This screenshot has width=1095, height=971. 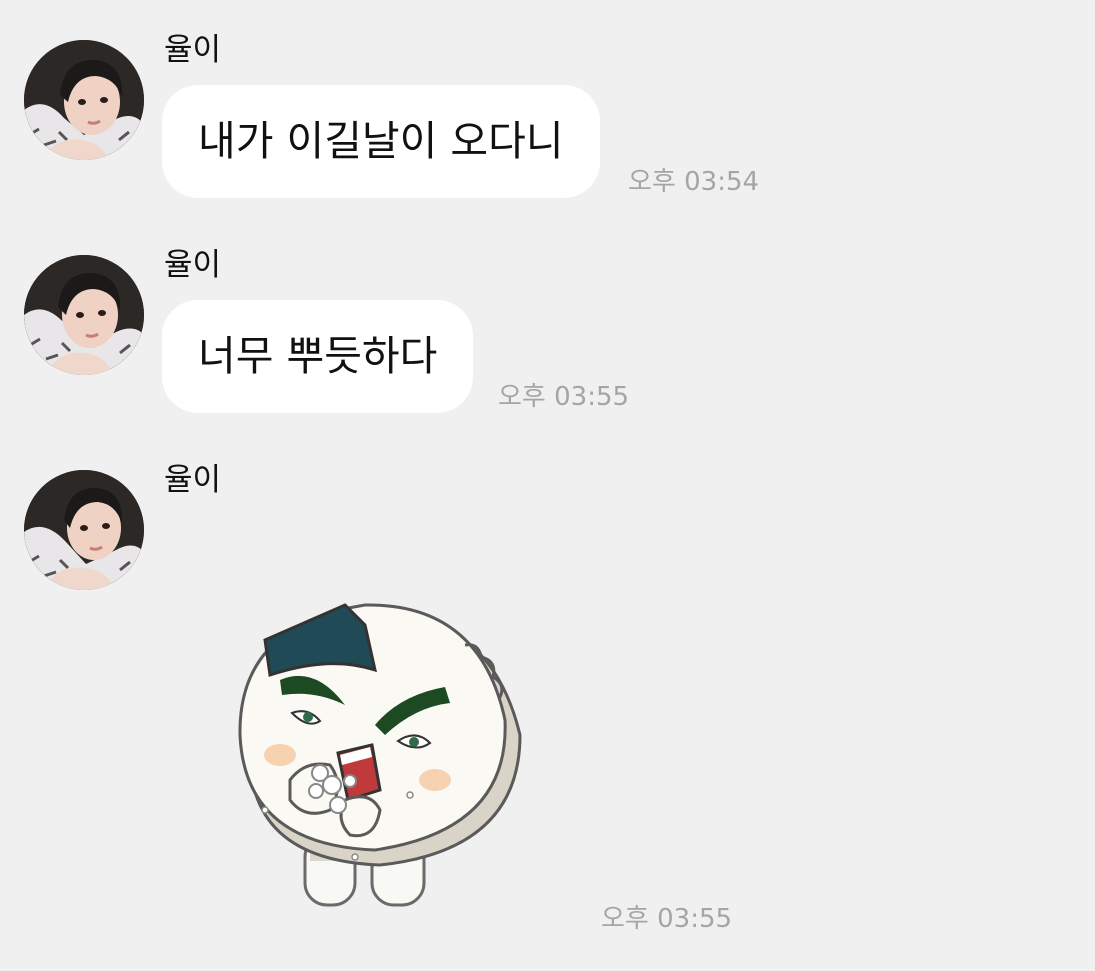 What do you see at coordinates (694, 182) in the screenshot?
I see `message-timestamp: 오후 03:54` at bounding box center [694, 182].